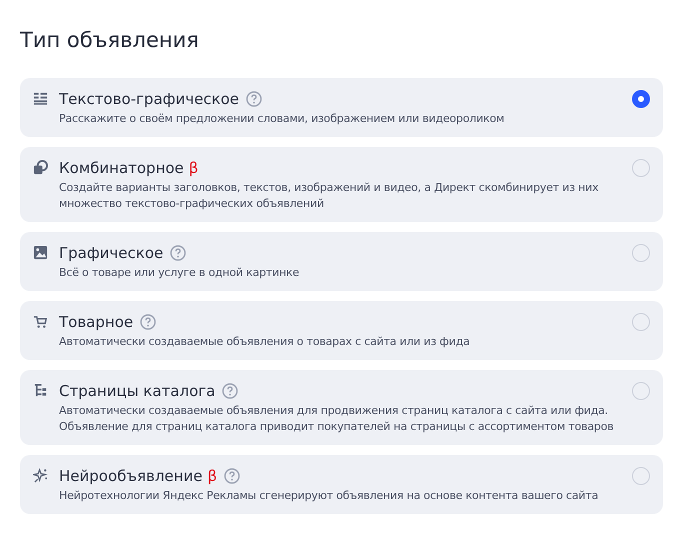  Describe the element at coordinates (40, 252) in the screenshot. I see `image-icon` at that location.